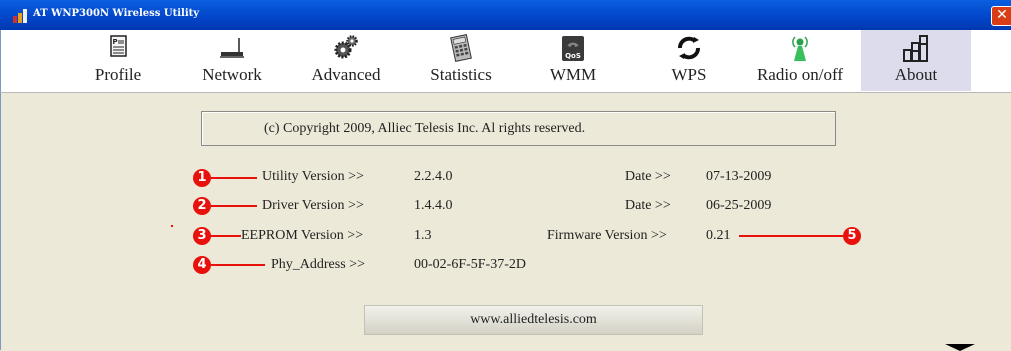  I want to click on eeprom-version-value: 1.3, so click(423, 235).